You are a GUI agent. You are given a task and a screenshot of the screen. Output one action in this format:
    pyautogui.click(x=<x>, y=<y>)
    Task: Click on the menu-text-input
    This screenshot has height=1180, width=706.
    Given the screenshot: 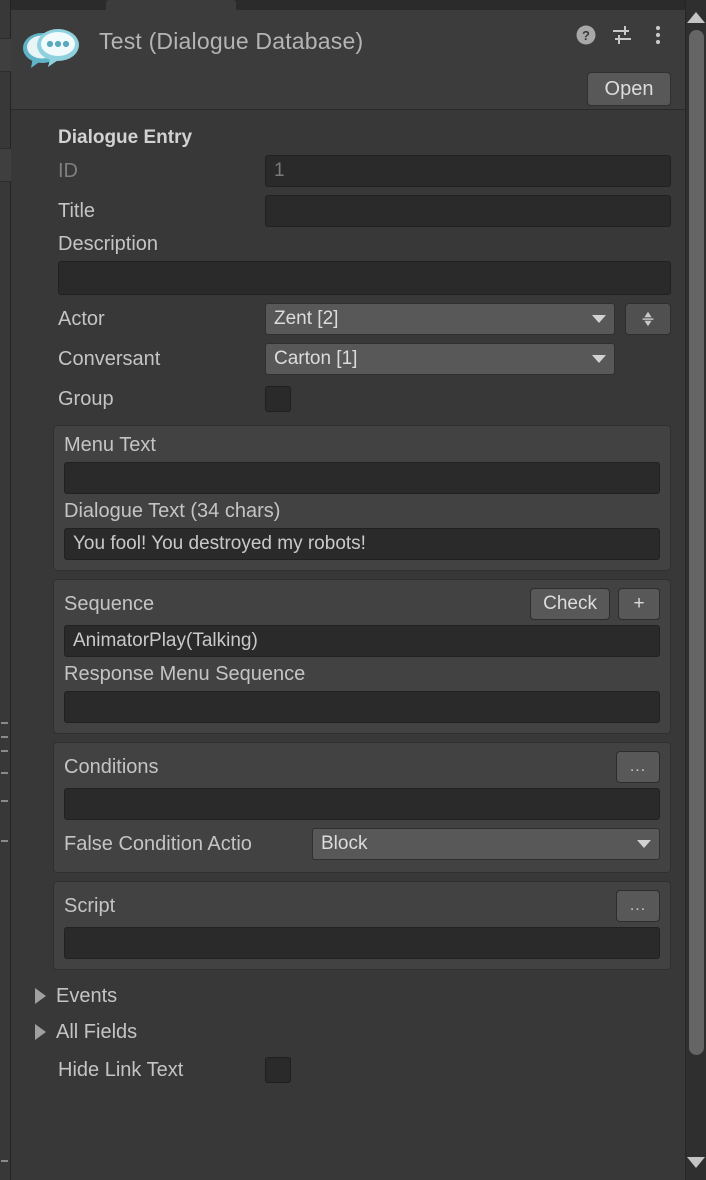 What is the action you would take?
    pyautogui.click(x=362, y=478)
    